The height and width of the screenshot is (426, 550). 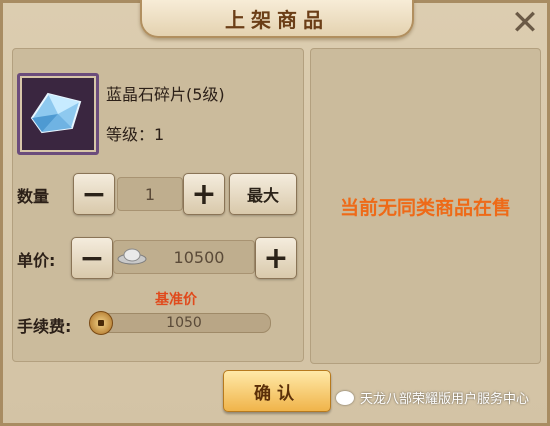 I want to click on blue-crystal-shard-icon, so click(x=56, y=113).